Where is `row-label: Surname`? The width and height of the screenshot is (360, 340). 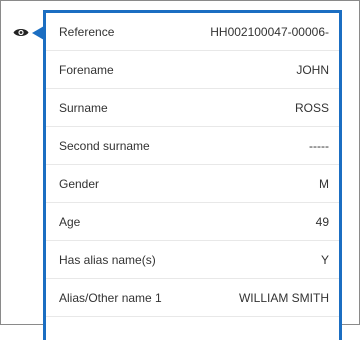
row-label: Surname is located at coordinates (83, 107).